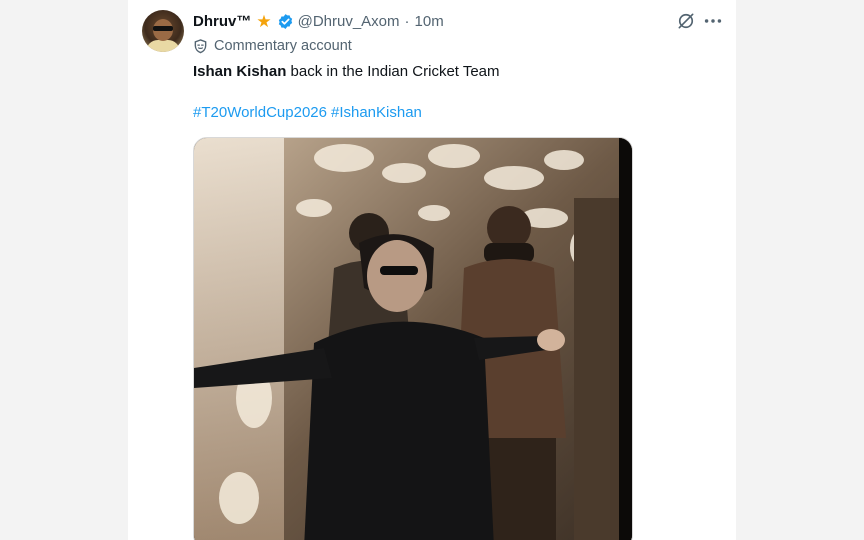  I want to click on commentary-account-label: Commentary account, so click(272, 46).